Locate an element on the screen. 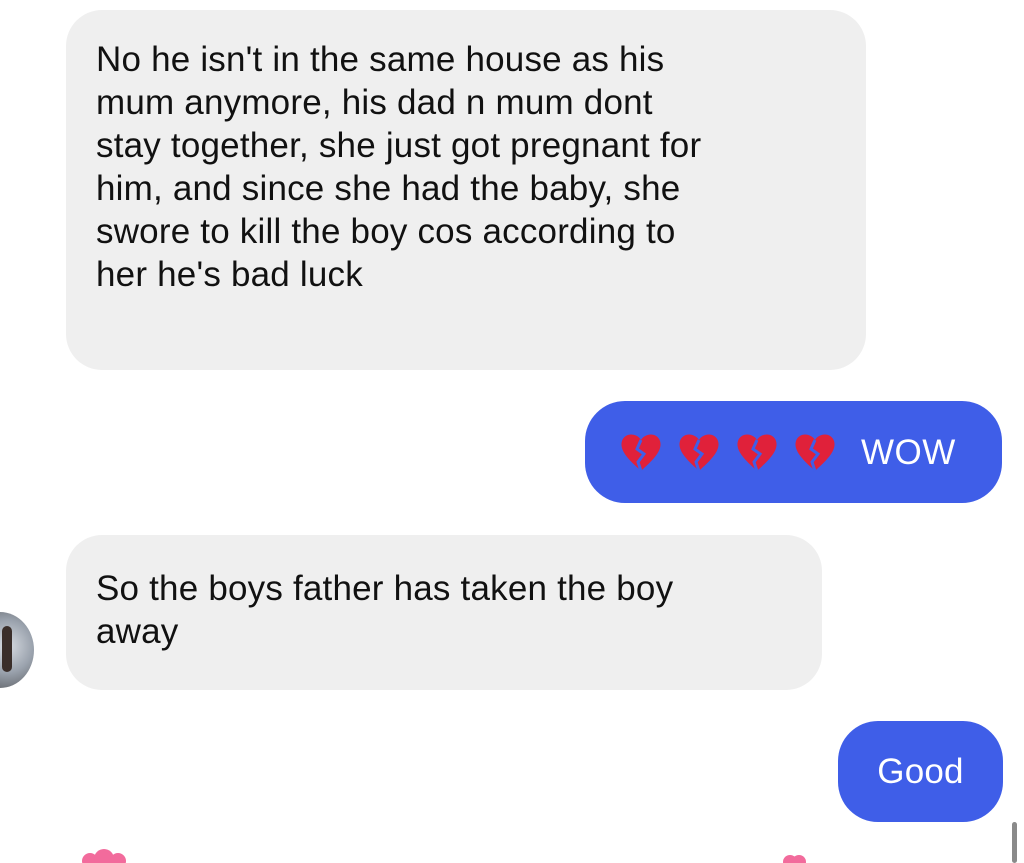  message-text-line: swore to kill the boy cos according to is located at coordinates (386, 231).